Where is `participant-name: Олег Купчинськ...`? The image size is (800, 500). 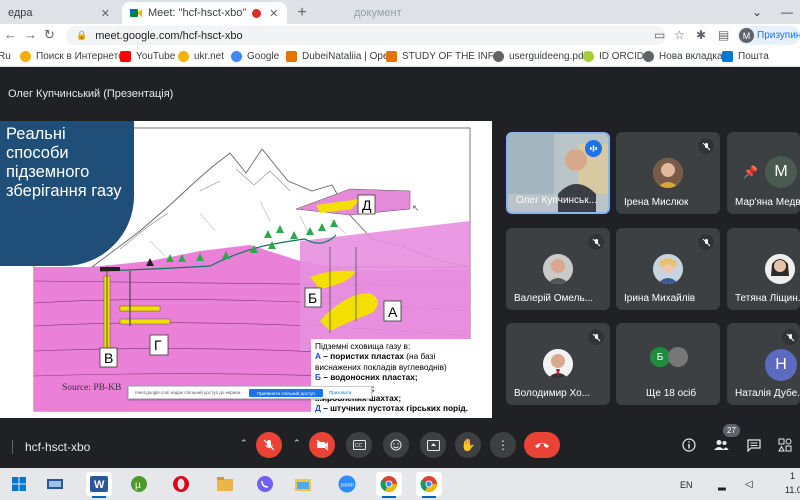
participant-name: Олег Купчинськ... is located at coordinates (556, 200).